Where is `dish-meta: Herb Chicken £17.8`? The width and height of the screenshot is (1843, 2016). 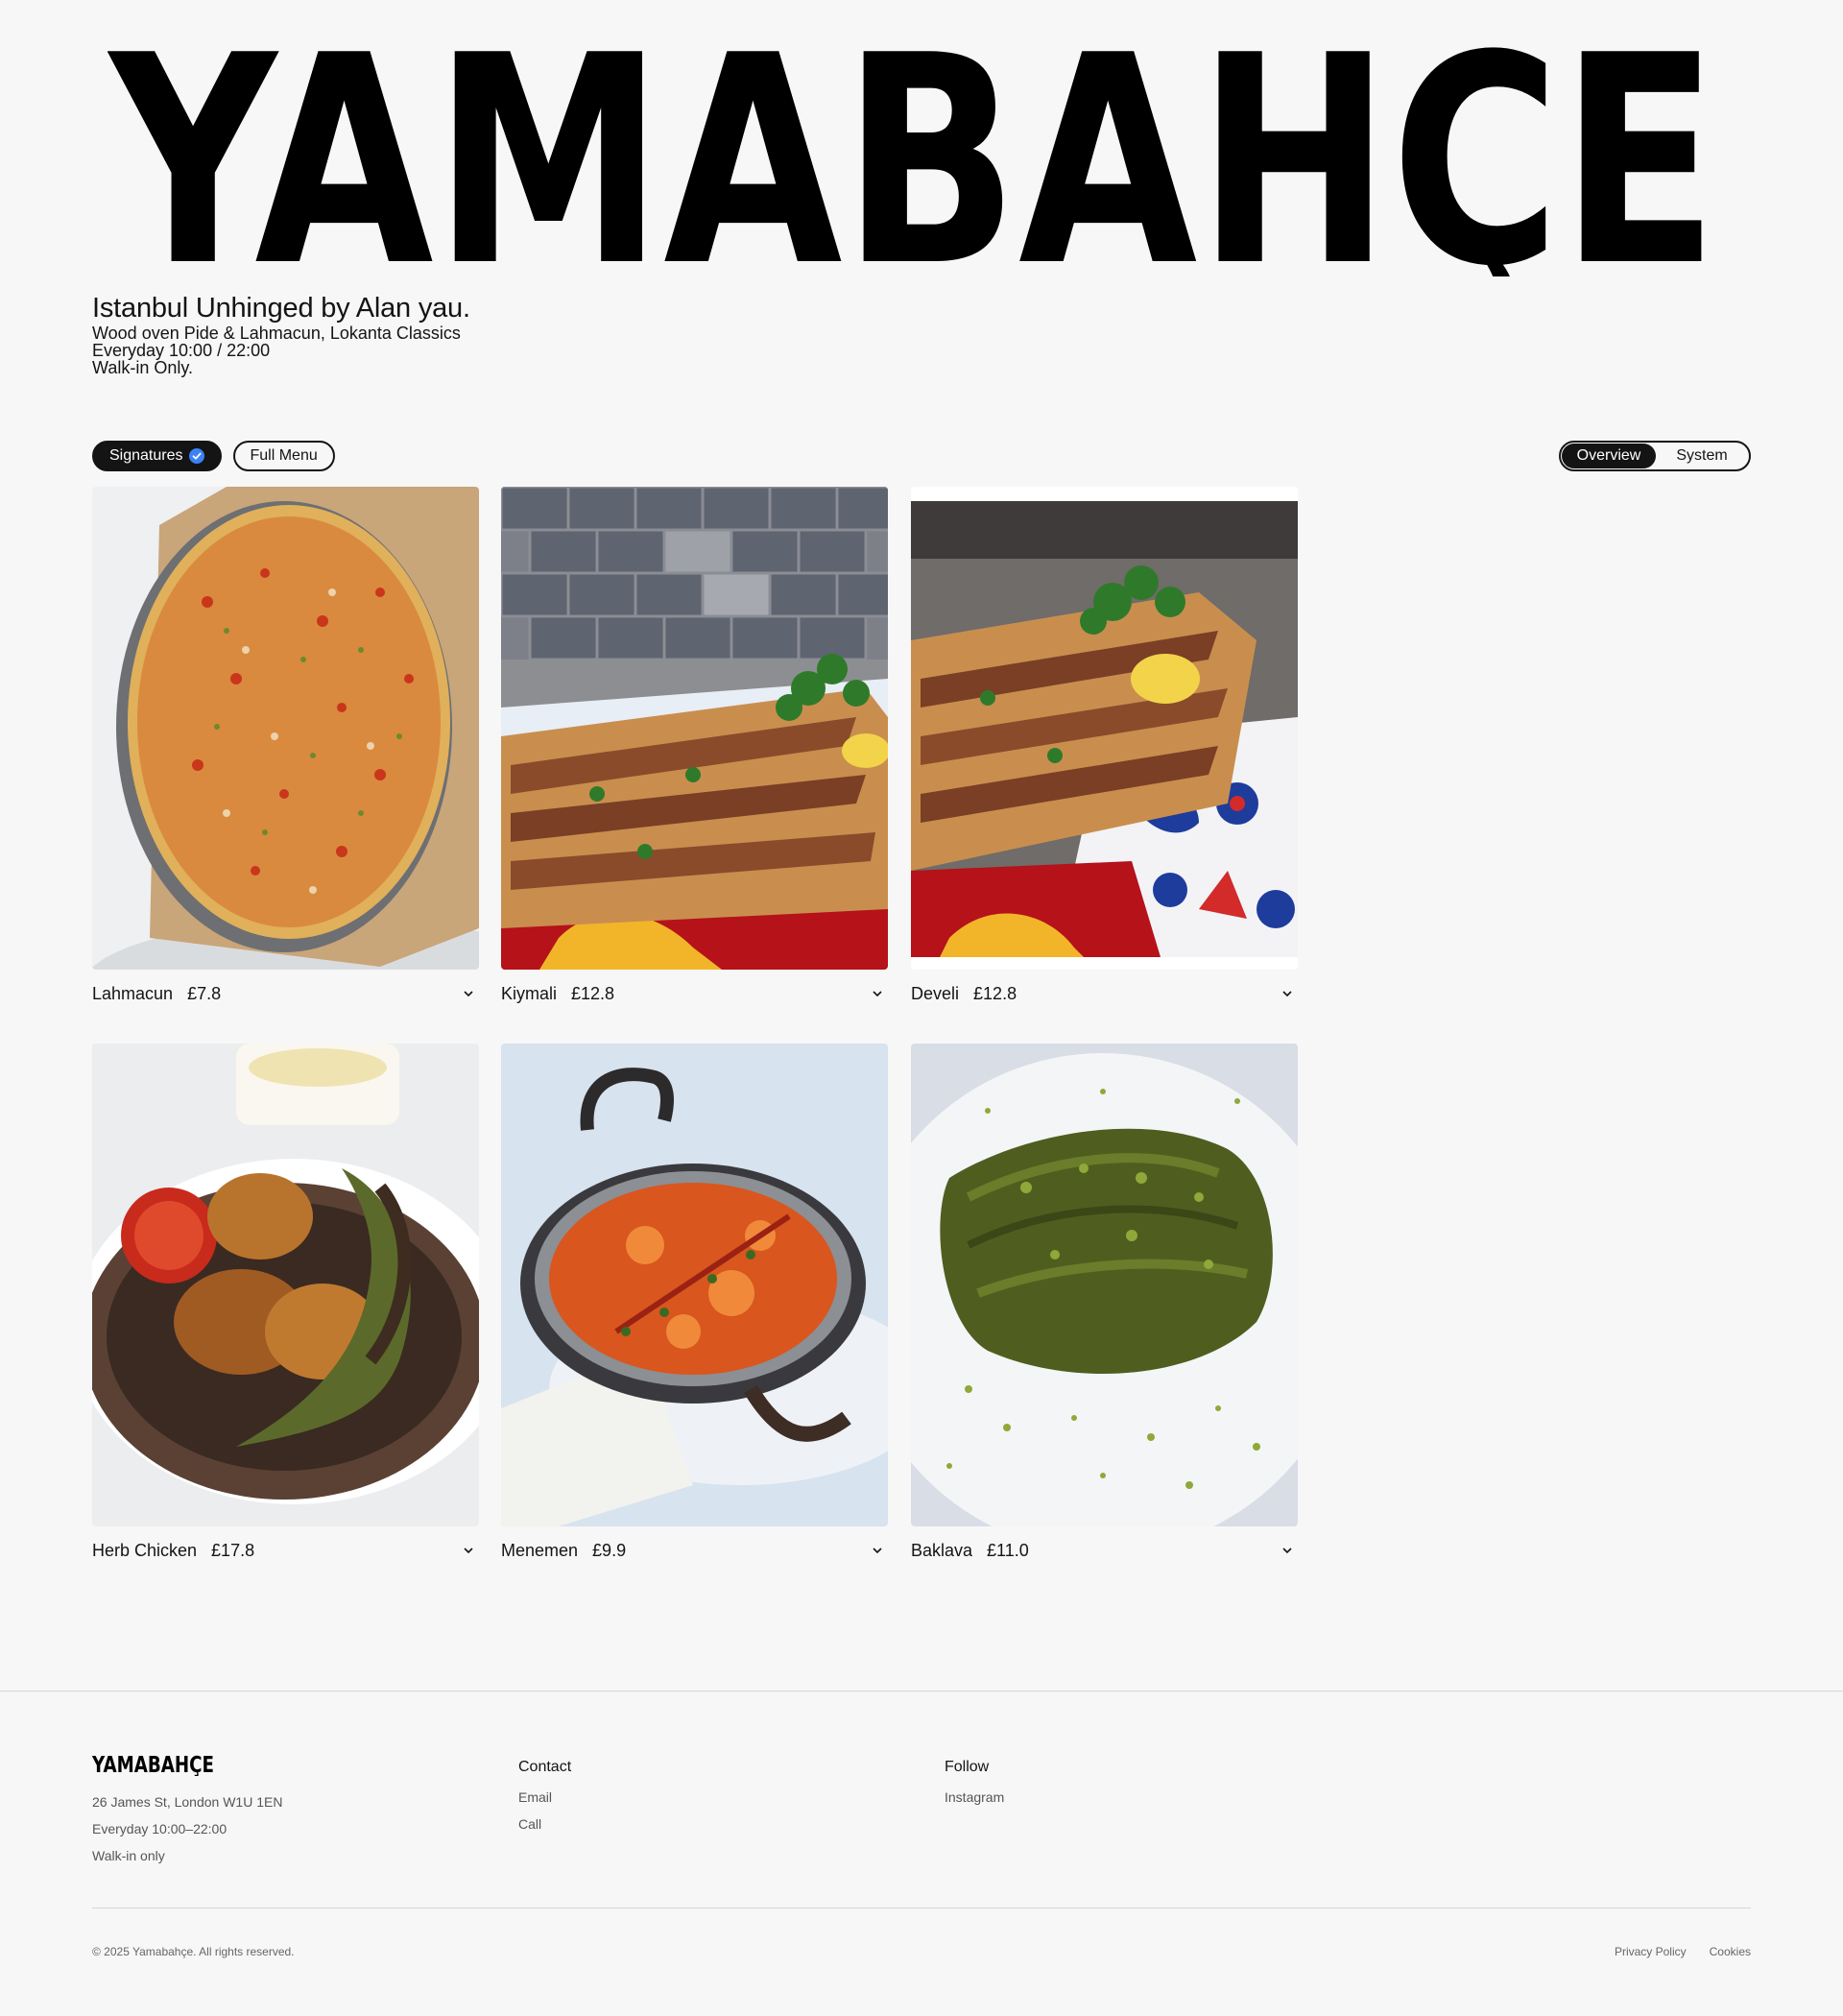 dish-meta: Herb Chicken £17.8 is located at coordinates (285, 1550).